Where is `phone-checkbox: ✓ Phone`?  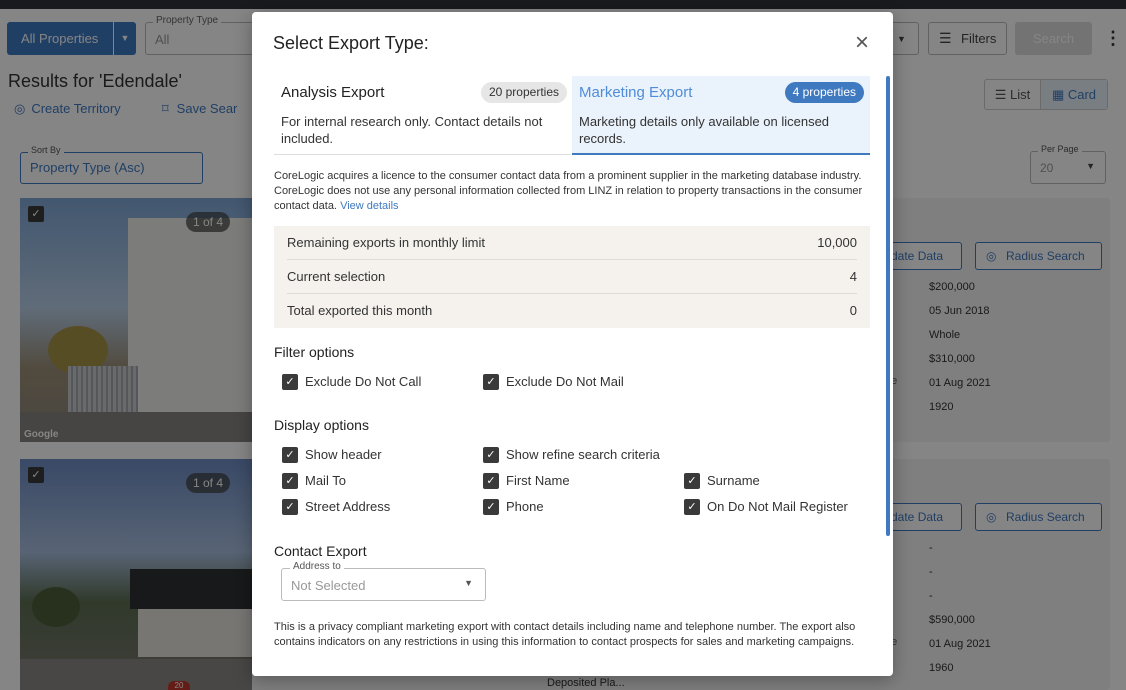
phone-checkbox: ✓ Phone is located at coordinates (509, 508).